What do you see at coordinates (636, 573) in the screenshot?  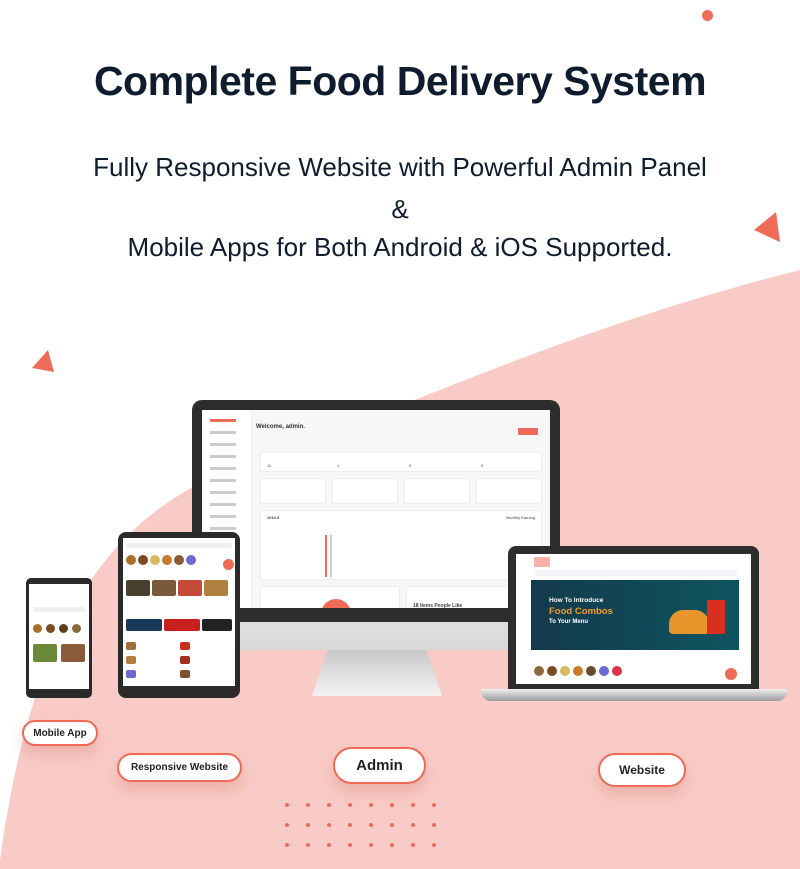 I see `website-search-bar` at bounding box center [636, 573].